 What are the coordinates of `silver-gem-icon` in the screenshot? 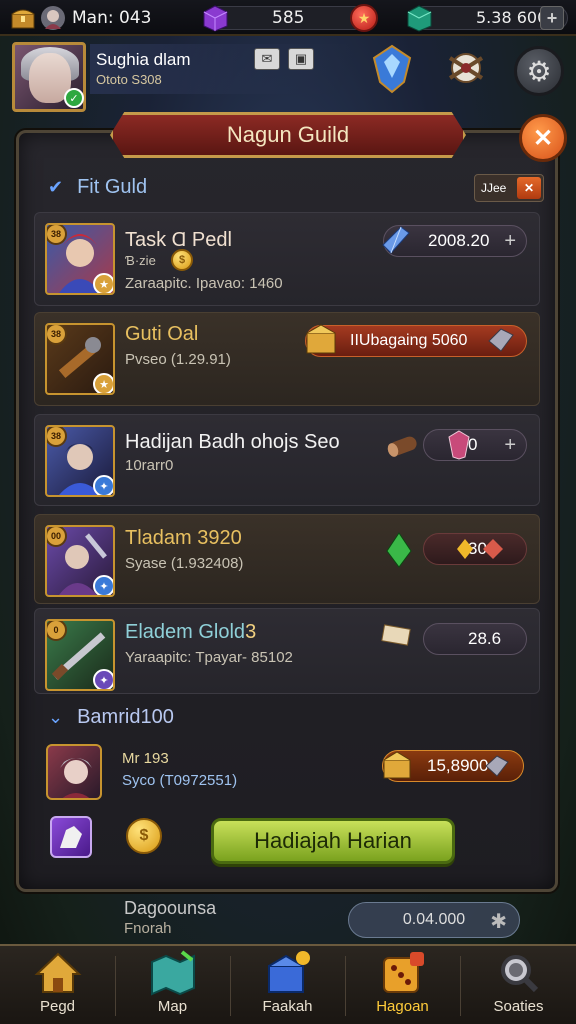 It's located at (497, 766).